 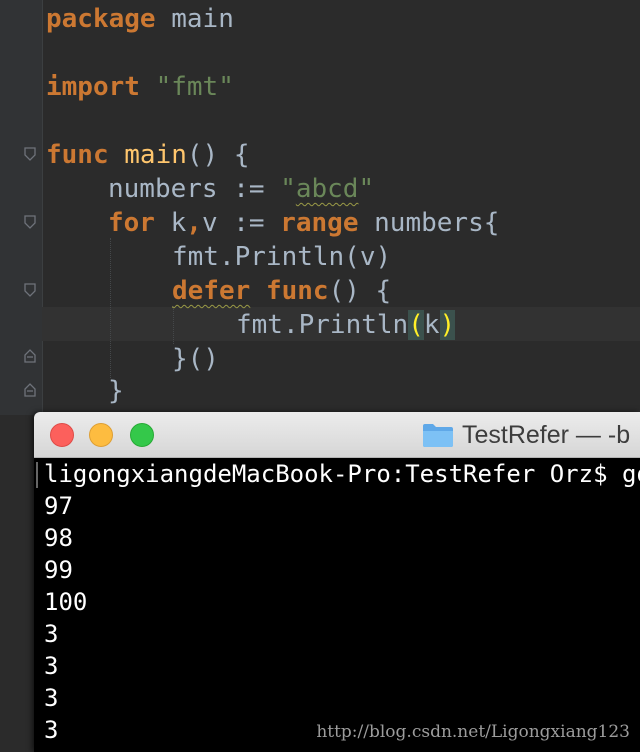 I want to click on zoom-window-button, so click(x=142, y=435).